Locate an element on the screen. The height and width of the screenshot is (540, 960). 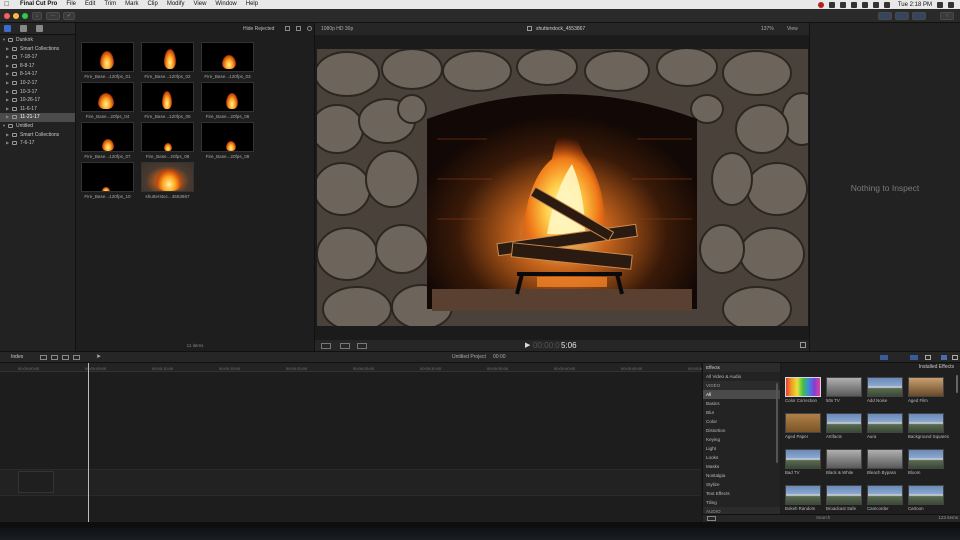
overwrite-clip-icon is located at coordinates (76, 357).